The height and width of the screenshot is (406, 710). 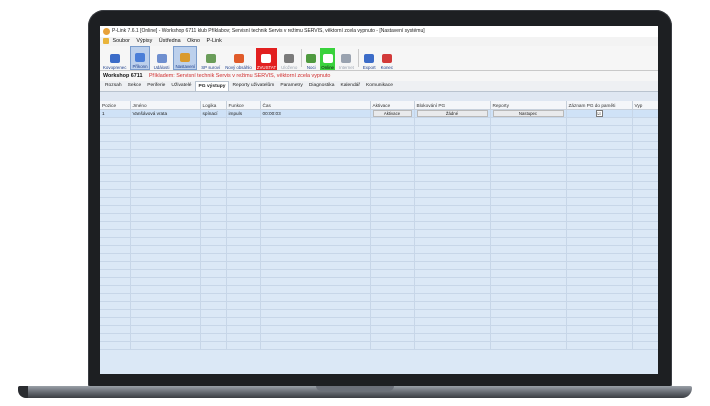 I want to click on menu-vypisy: Výpisy, so click(x=144, y=41).